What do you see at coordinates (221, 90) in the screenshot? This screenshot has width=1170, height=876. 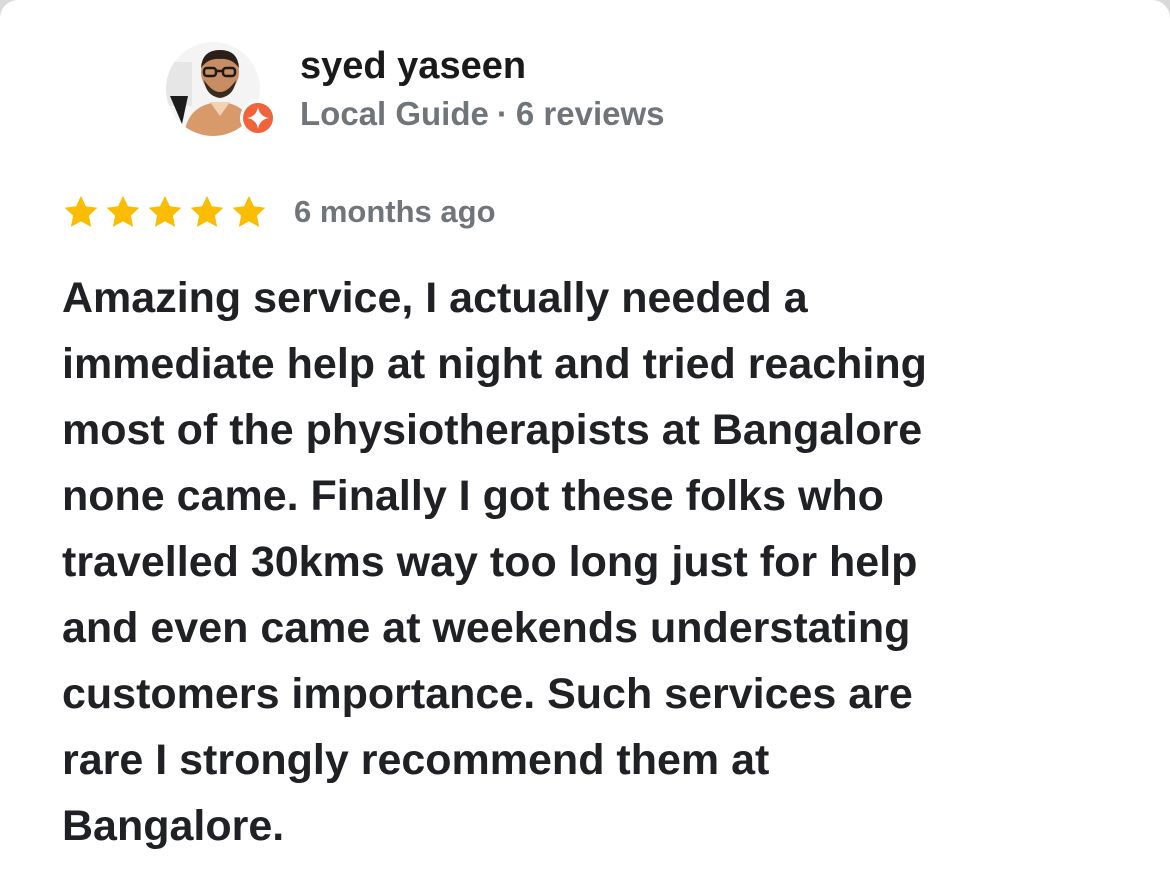 I see `reviewer-avatar` at bounding box center [221, 90].